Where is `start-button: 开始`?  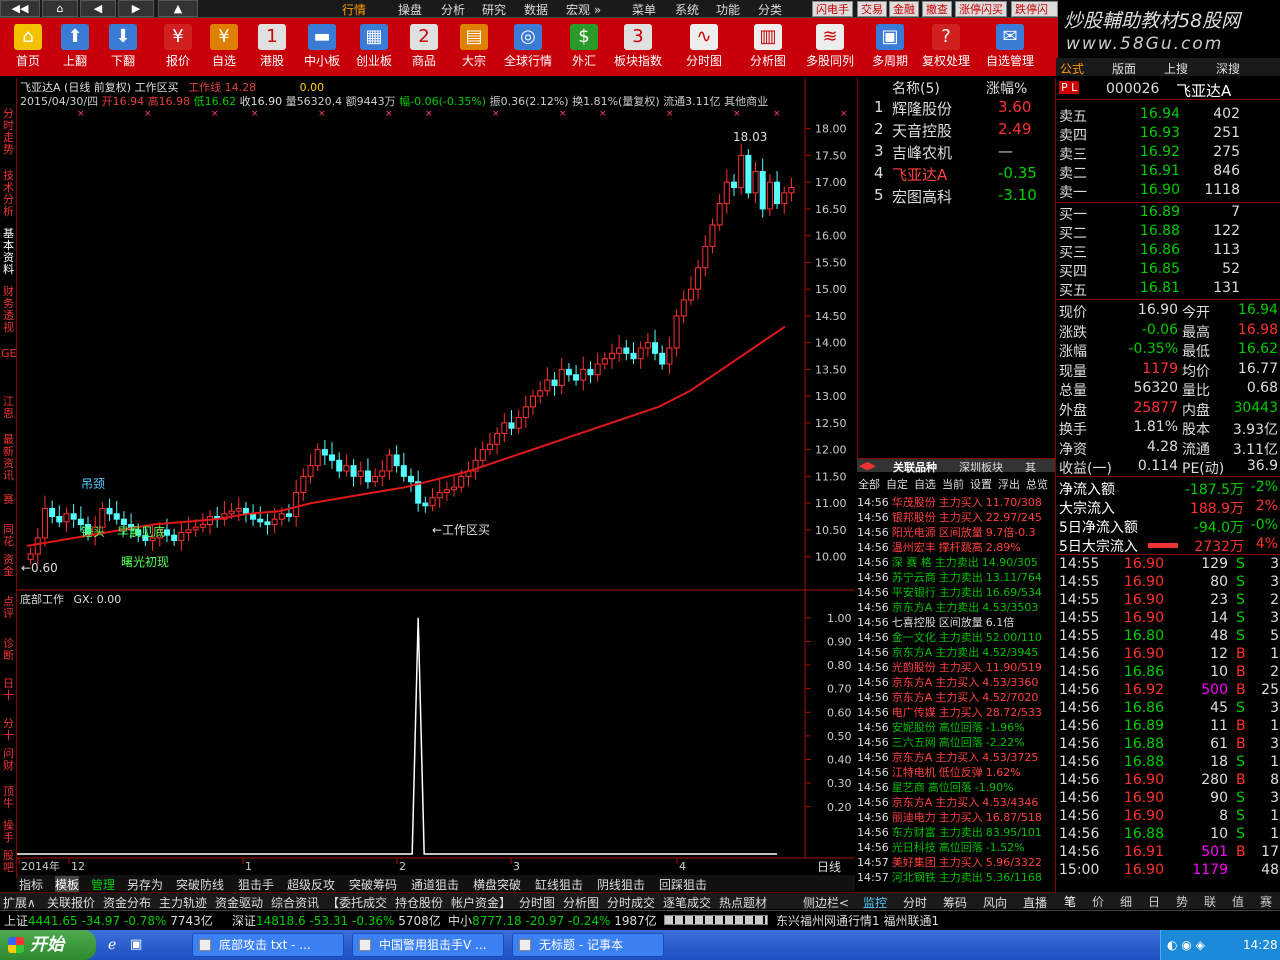 start-button: 开始 is located at coordinates (48, 945).